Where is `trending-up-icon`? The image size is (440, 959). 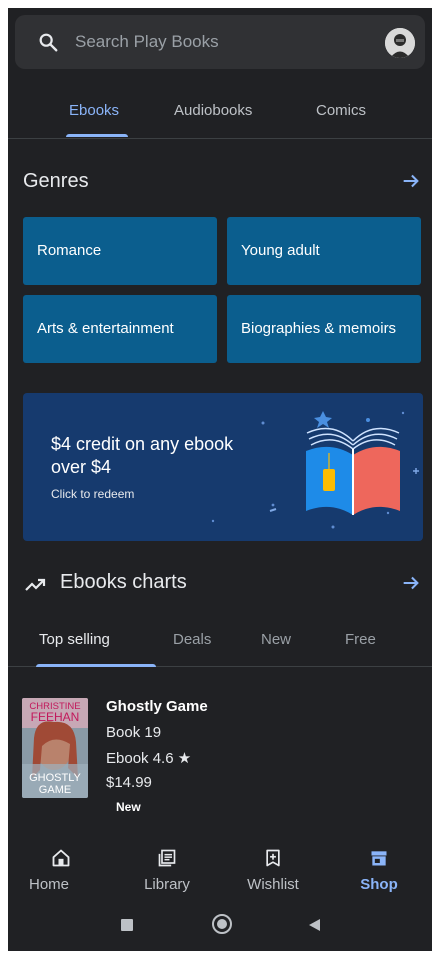 trending-up-icon is located at coordinates (35, 584).